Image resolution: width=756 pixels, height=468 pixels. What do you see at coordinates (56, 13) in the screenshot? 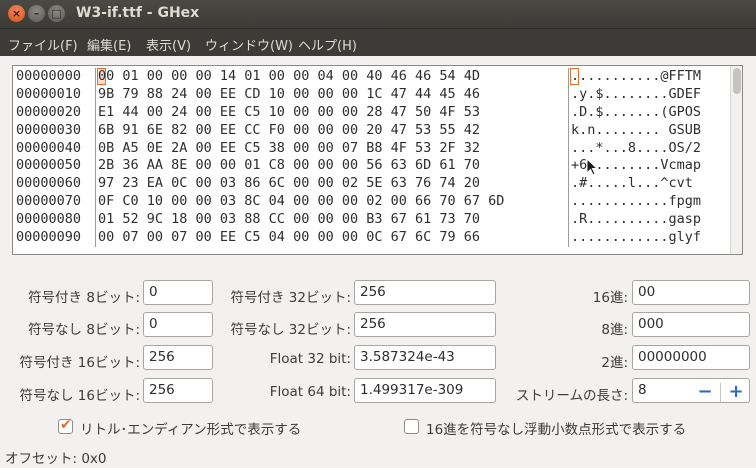
I see `maximize-window-button: □` at bounding box center [56, 13].